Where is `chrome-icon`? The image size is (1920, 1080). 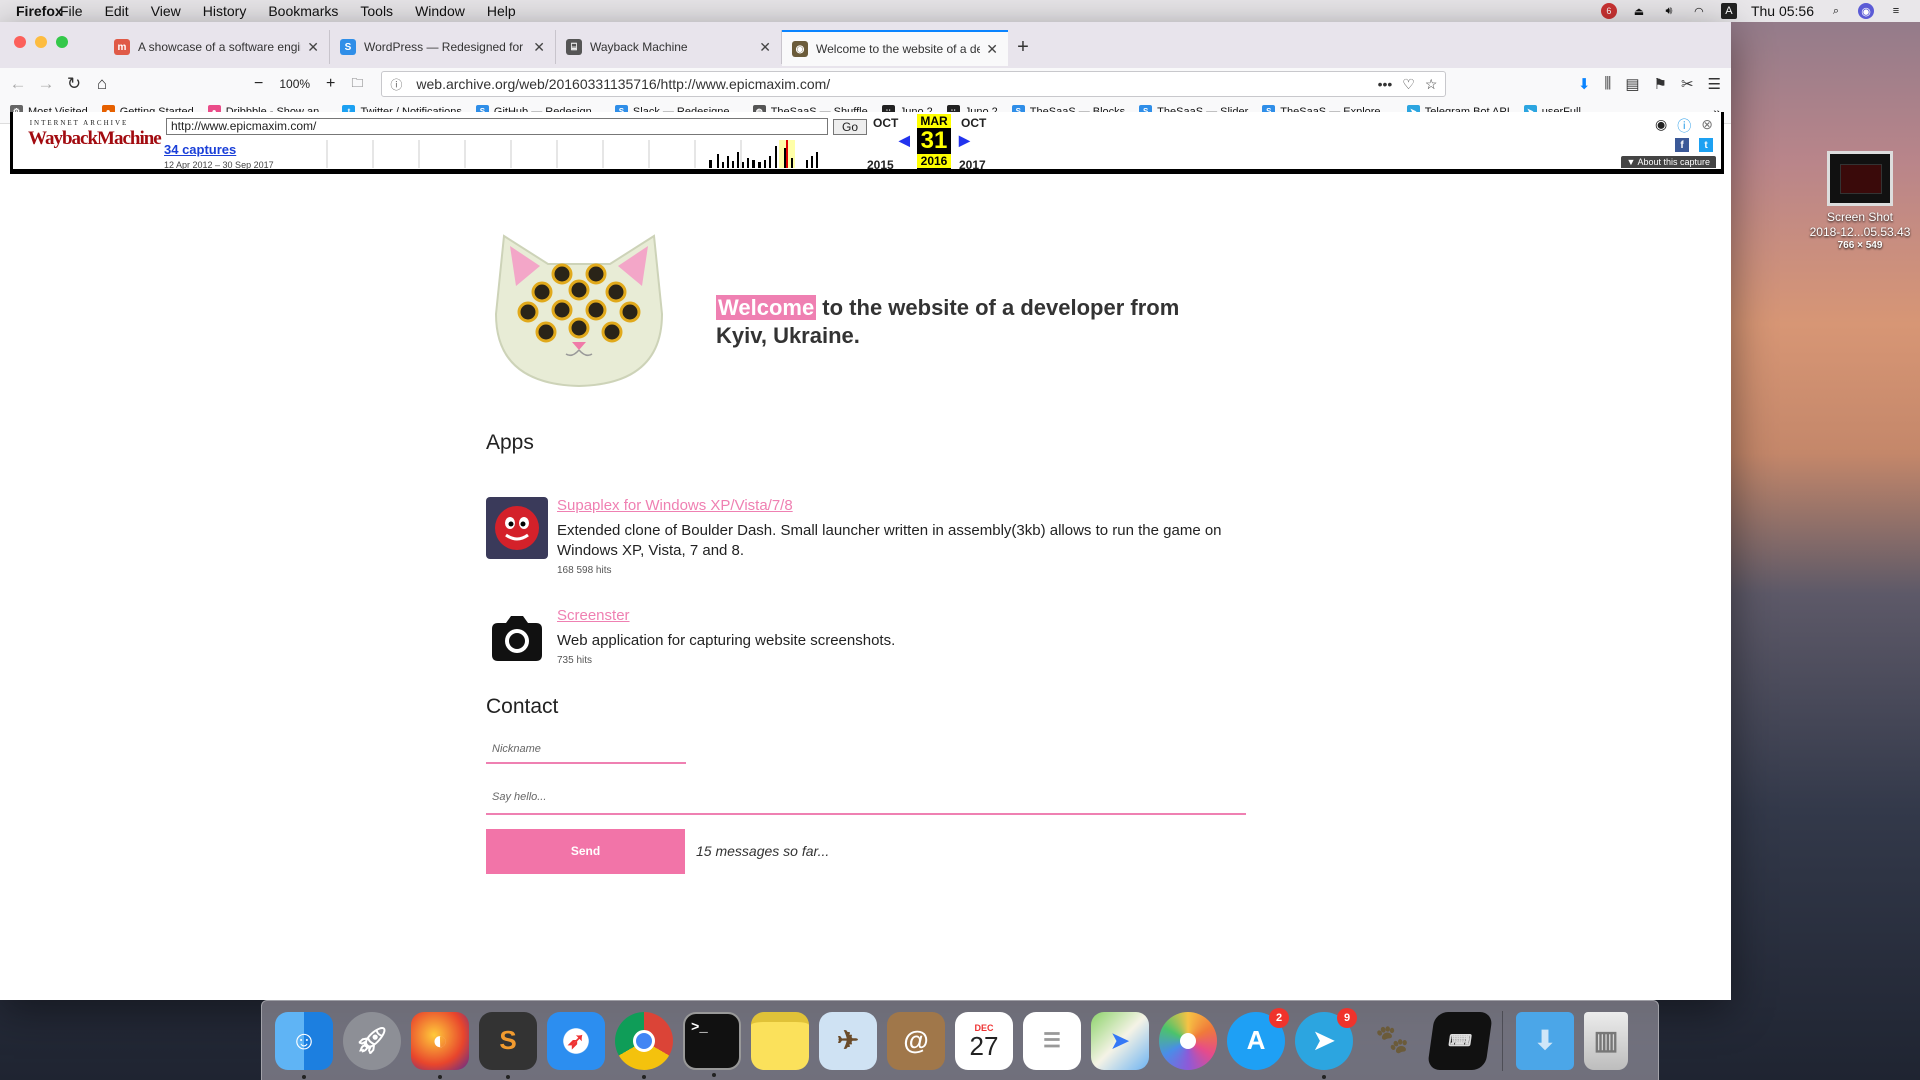
chrome-icon is located at coordinates (644, 1045).